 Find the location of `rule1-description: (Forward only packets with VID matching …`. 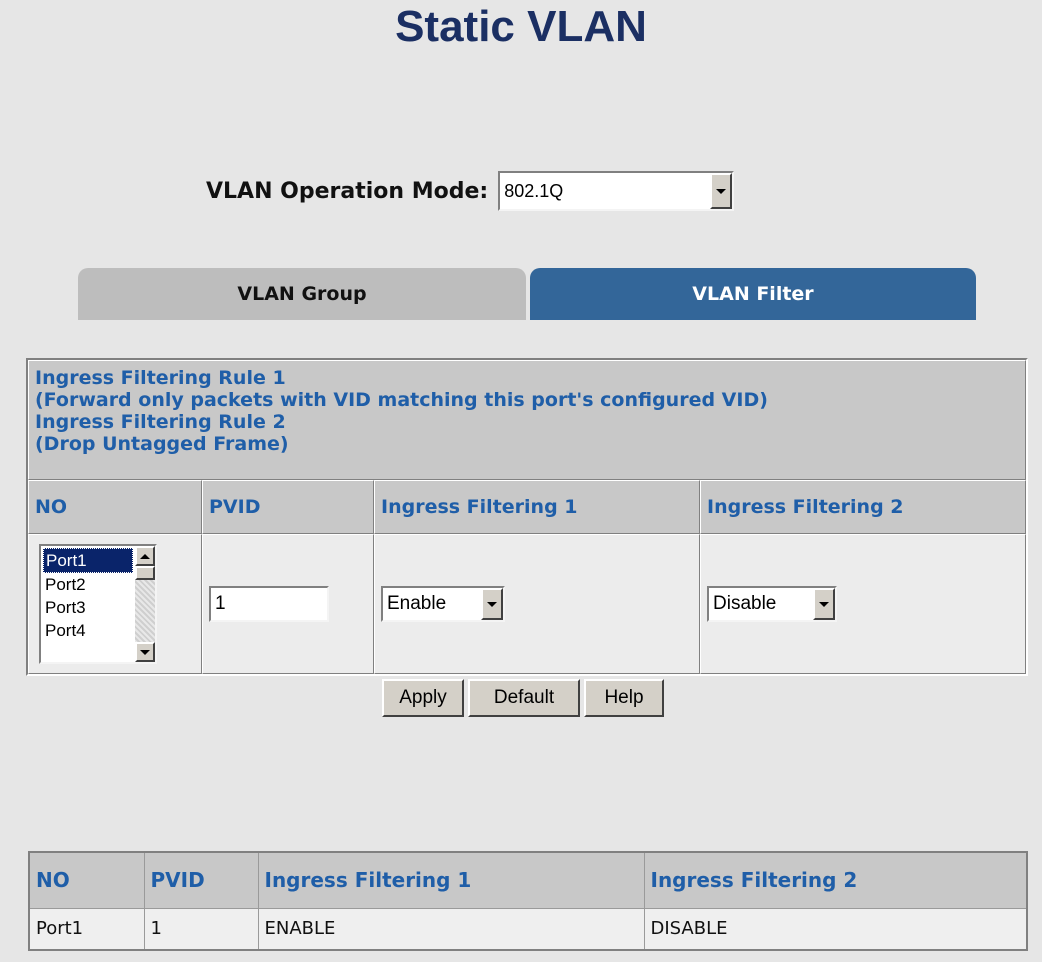

rule1-description: (Forward only packets with VID matching … is located at coordinates (401, 400).